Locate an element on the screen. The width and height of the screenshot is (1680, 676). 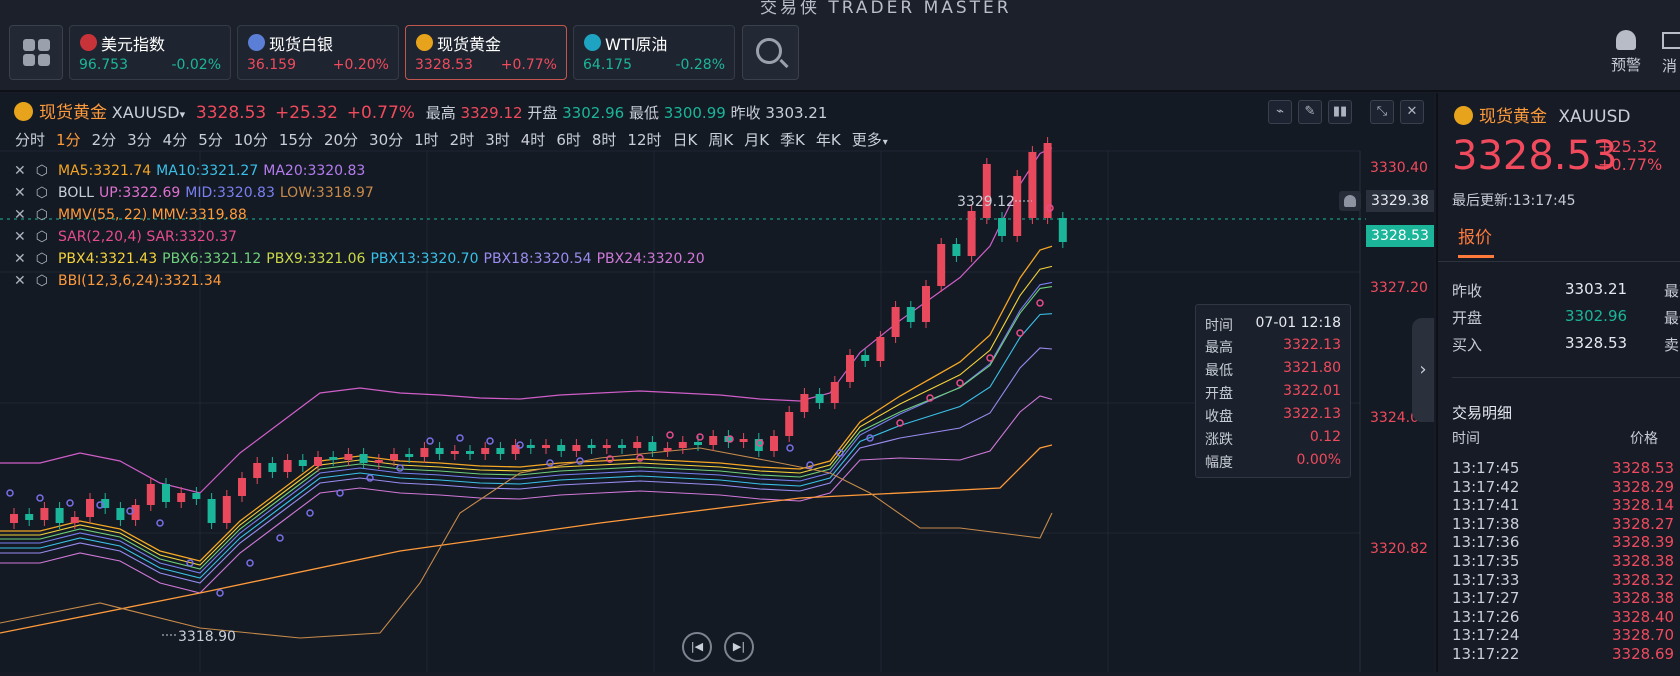
timeframe-tab: 3时 is located at coordinates (497, 140).